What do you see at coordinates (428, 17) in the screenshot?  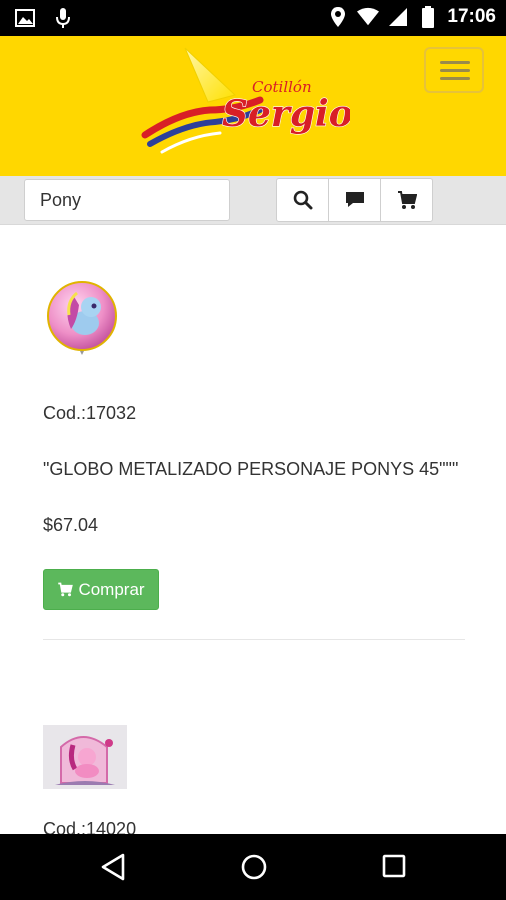 I see `battery-icon` at bounding box center [428, 17].